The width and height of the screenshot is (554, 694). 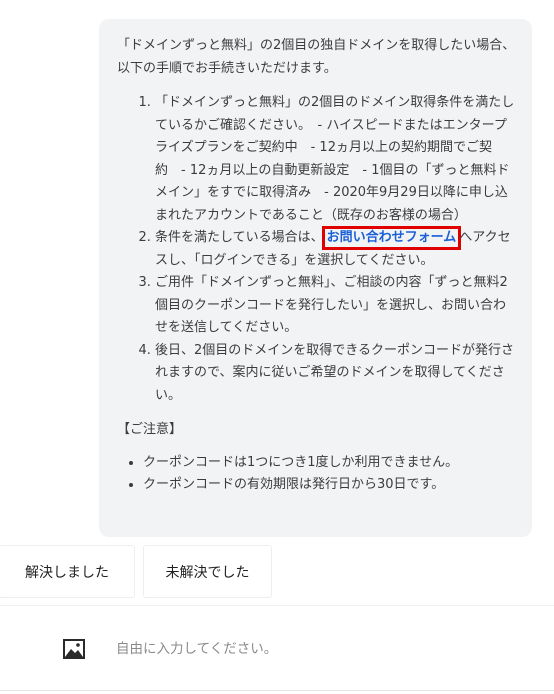 I want to click on message-composer, so click(x=277, y=650).